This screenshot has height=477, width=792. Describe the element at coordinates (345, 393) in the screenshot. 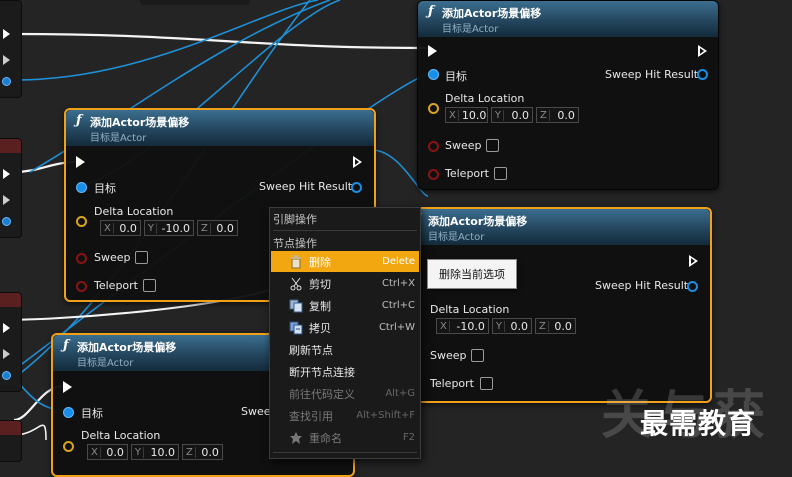

I see `menu-item-goto-code-definition: 前往代码定义 Alt+G` at that location.